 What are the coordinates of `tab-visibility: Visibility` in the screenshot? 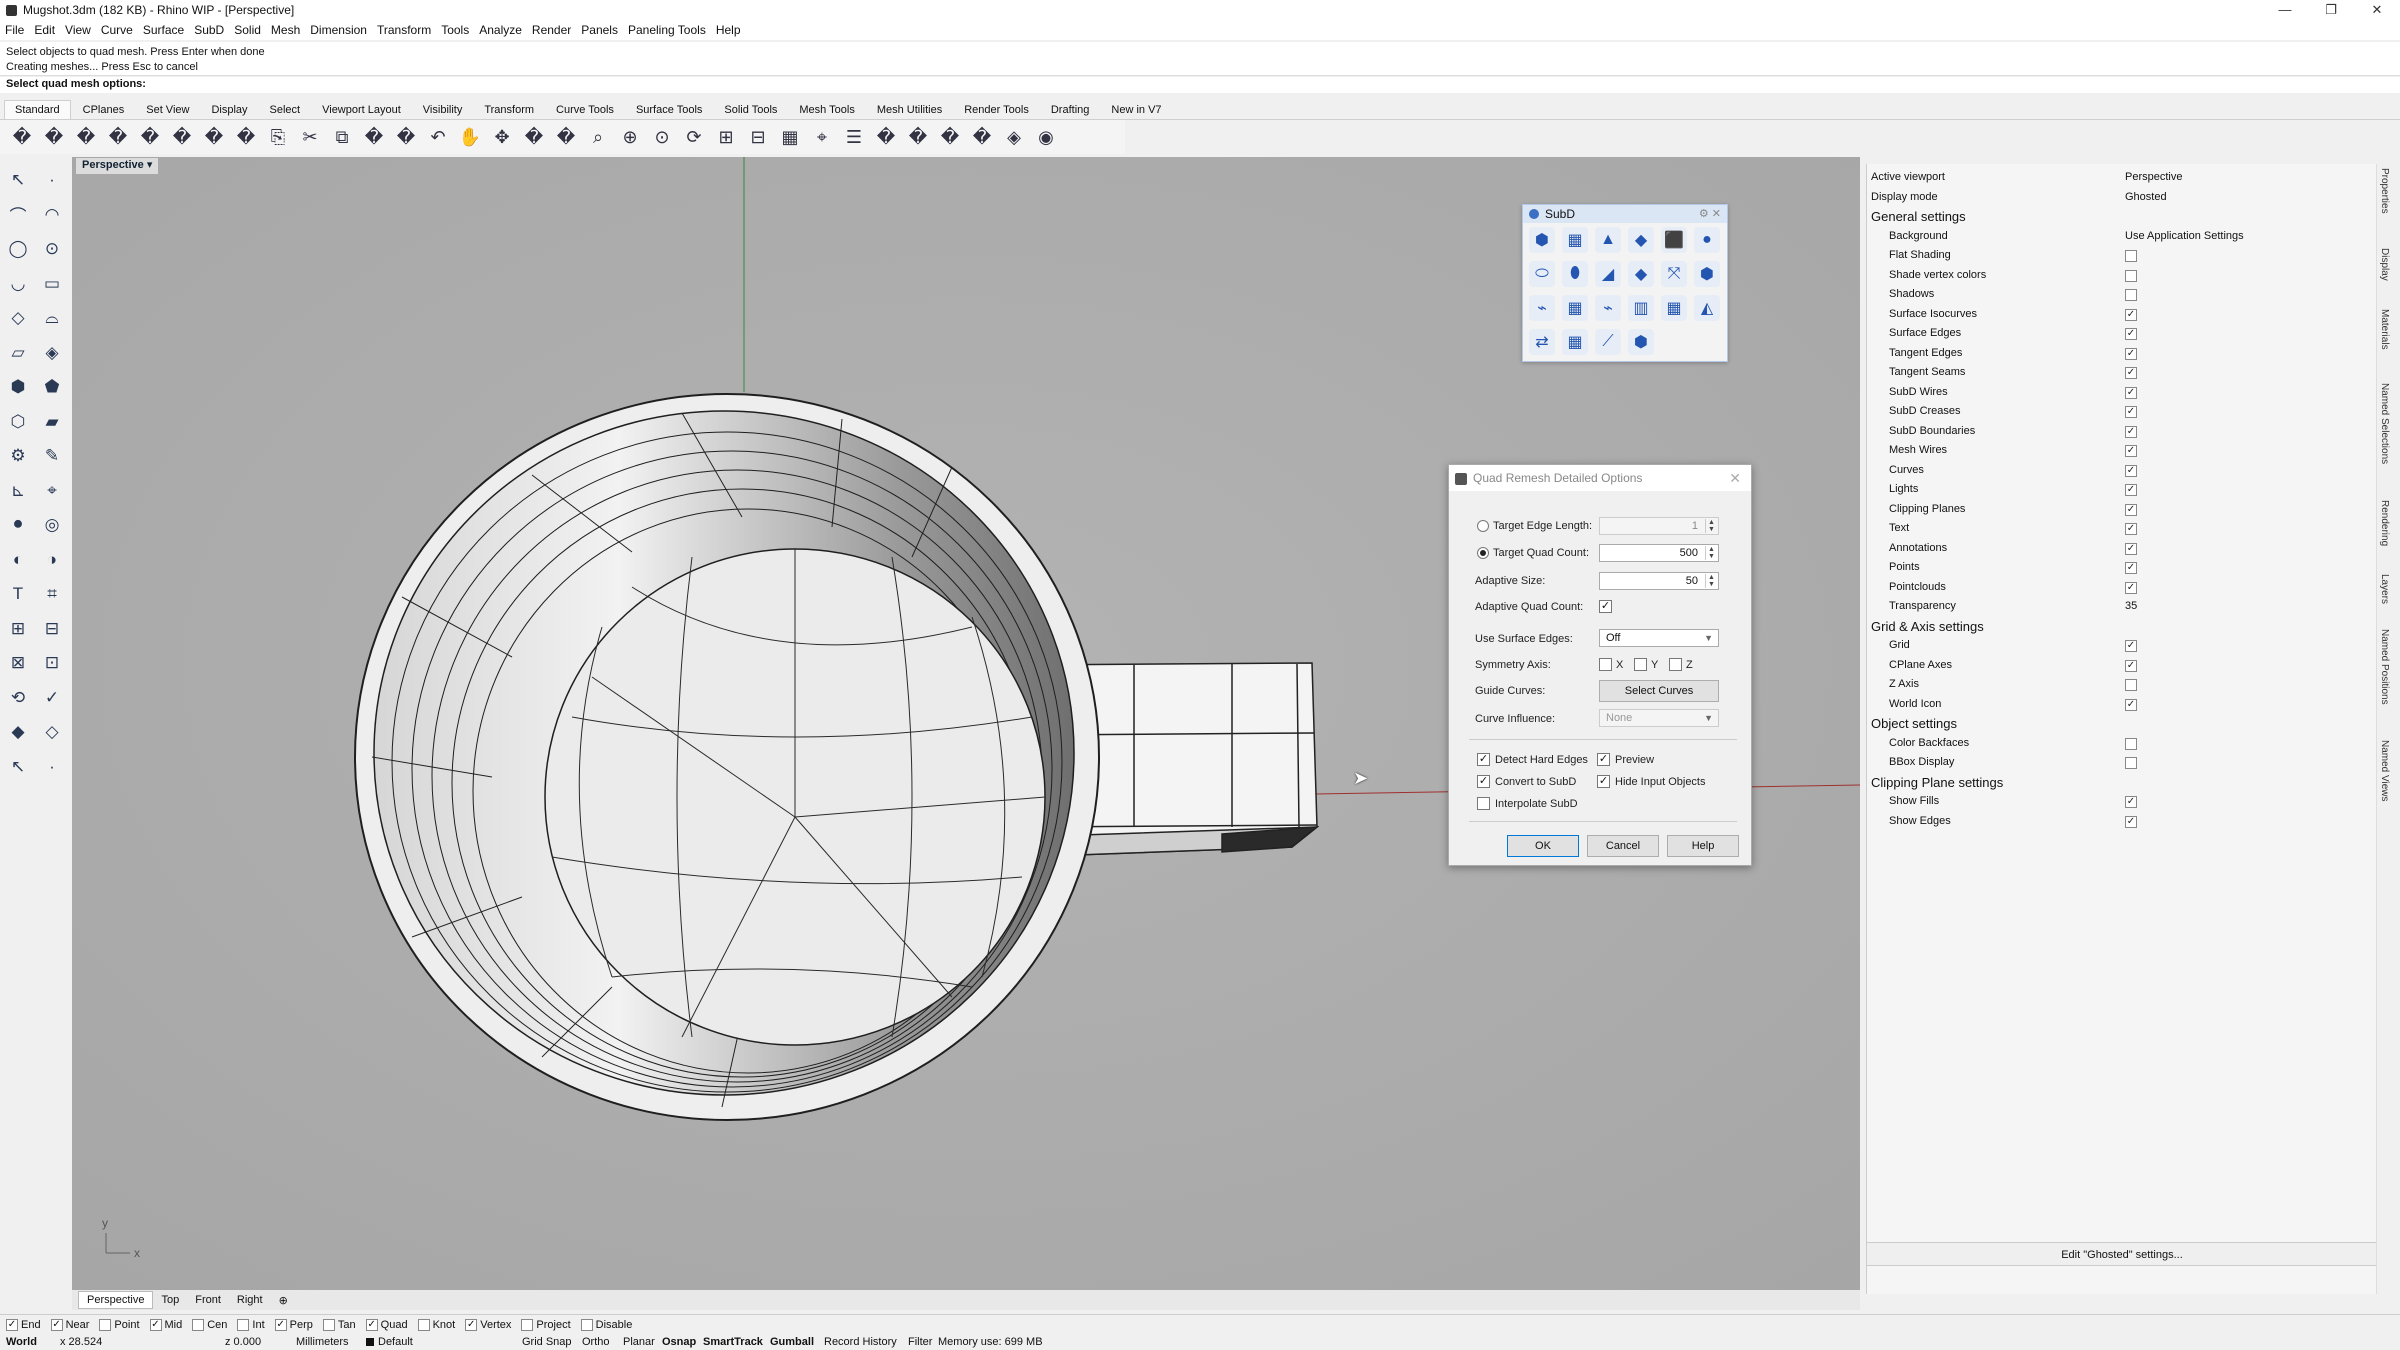 It's located at (443, 110).